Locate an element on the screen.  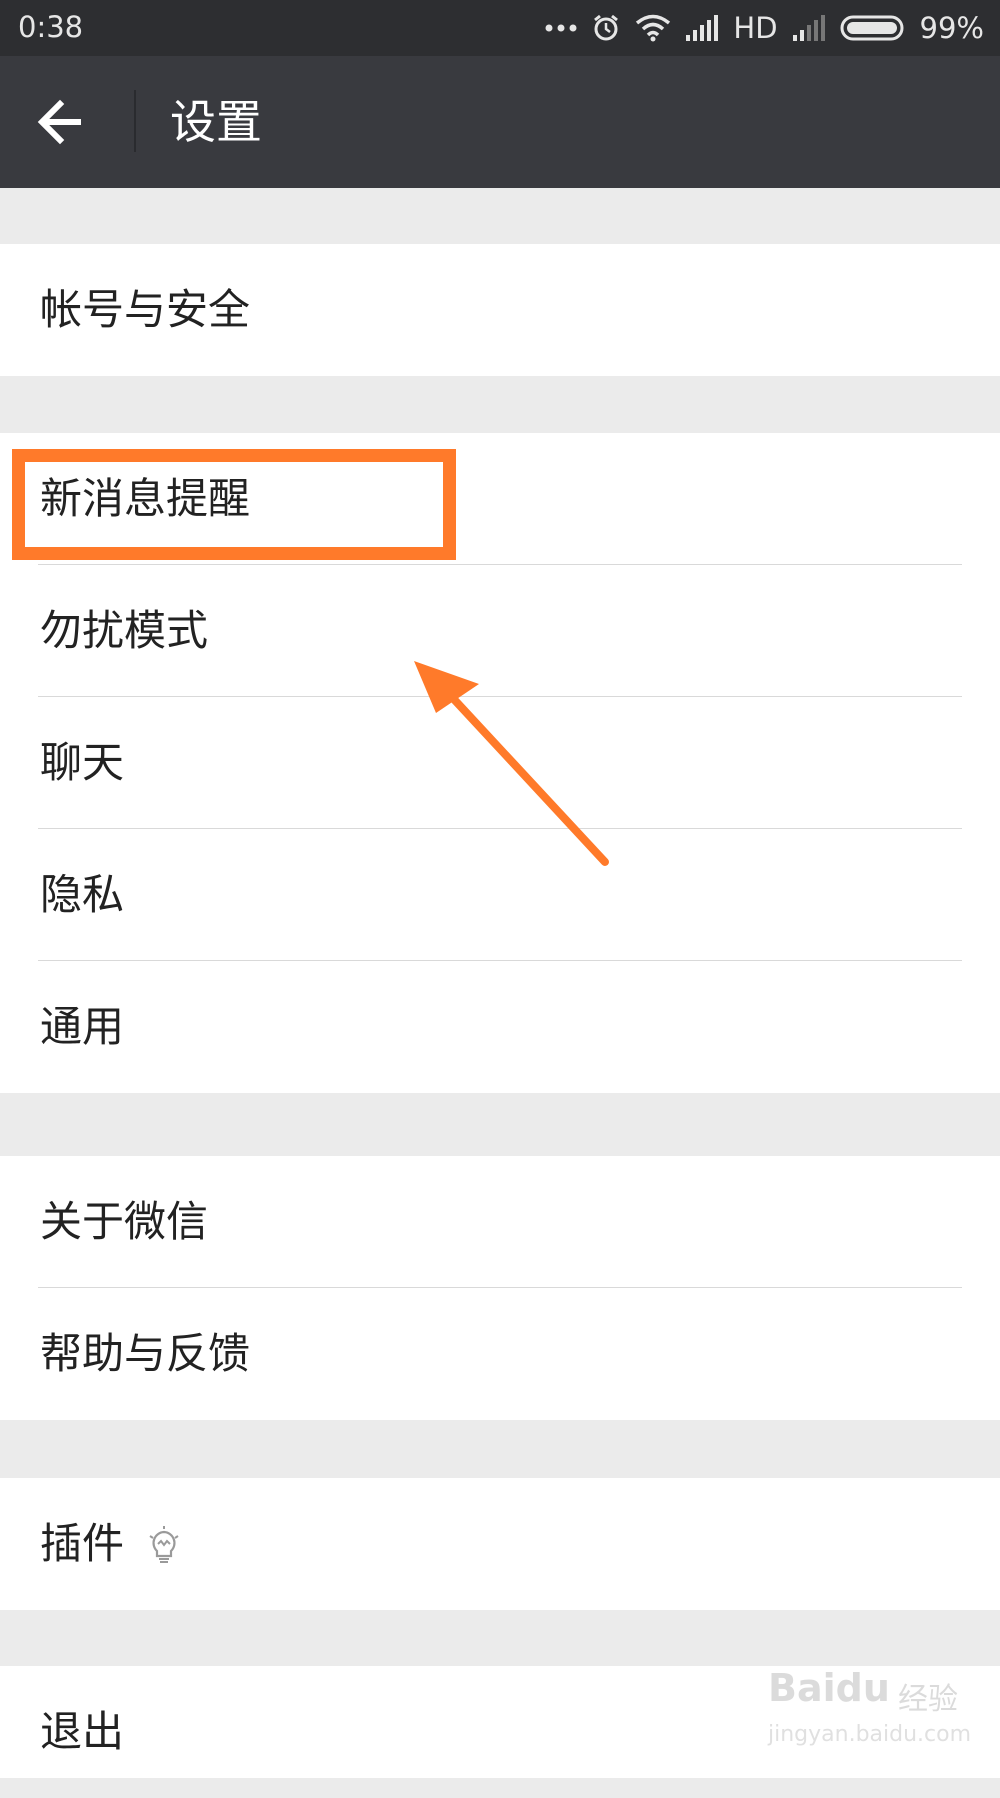
settings-item-label: 关于微信 is located at coordinates (124, 1221).